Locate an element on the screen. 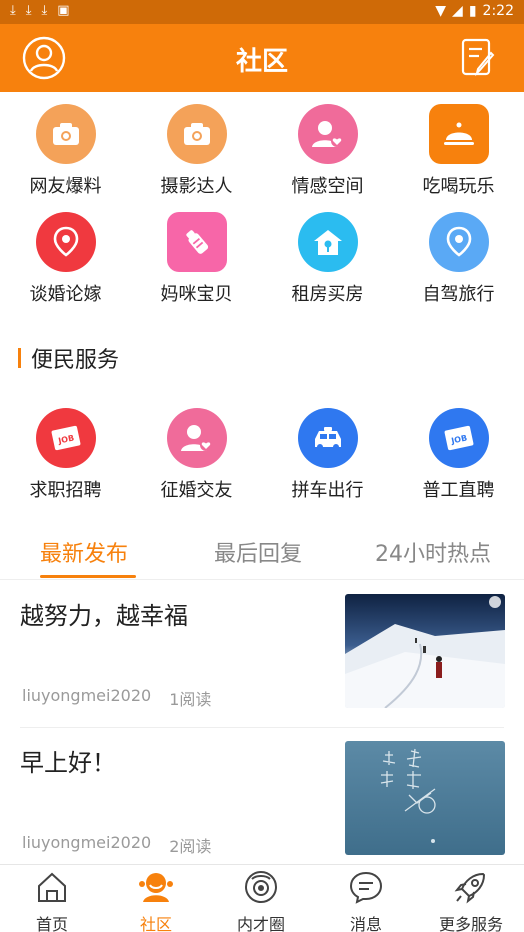 Image resolution: width=524 pixels, height=932 pixels. nav-label: 更多服务 is located at coordinates (470, 923).